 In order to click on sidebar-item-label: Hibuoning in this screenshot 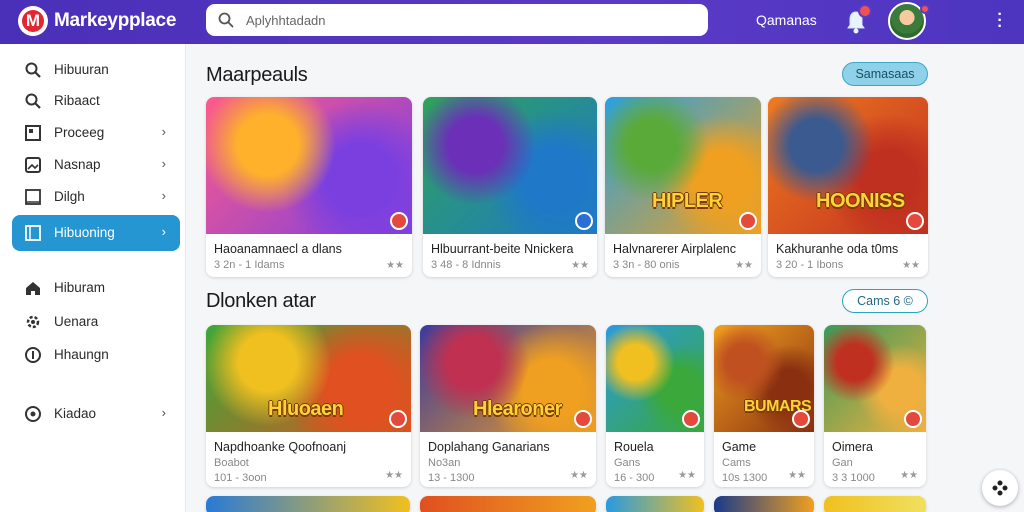, I will do `click(84, 232)`.